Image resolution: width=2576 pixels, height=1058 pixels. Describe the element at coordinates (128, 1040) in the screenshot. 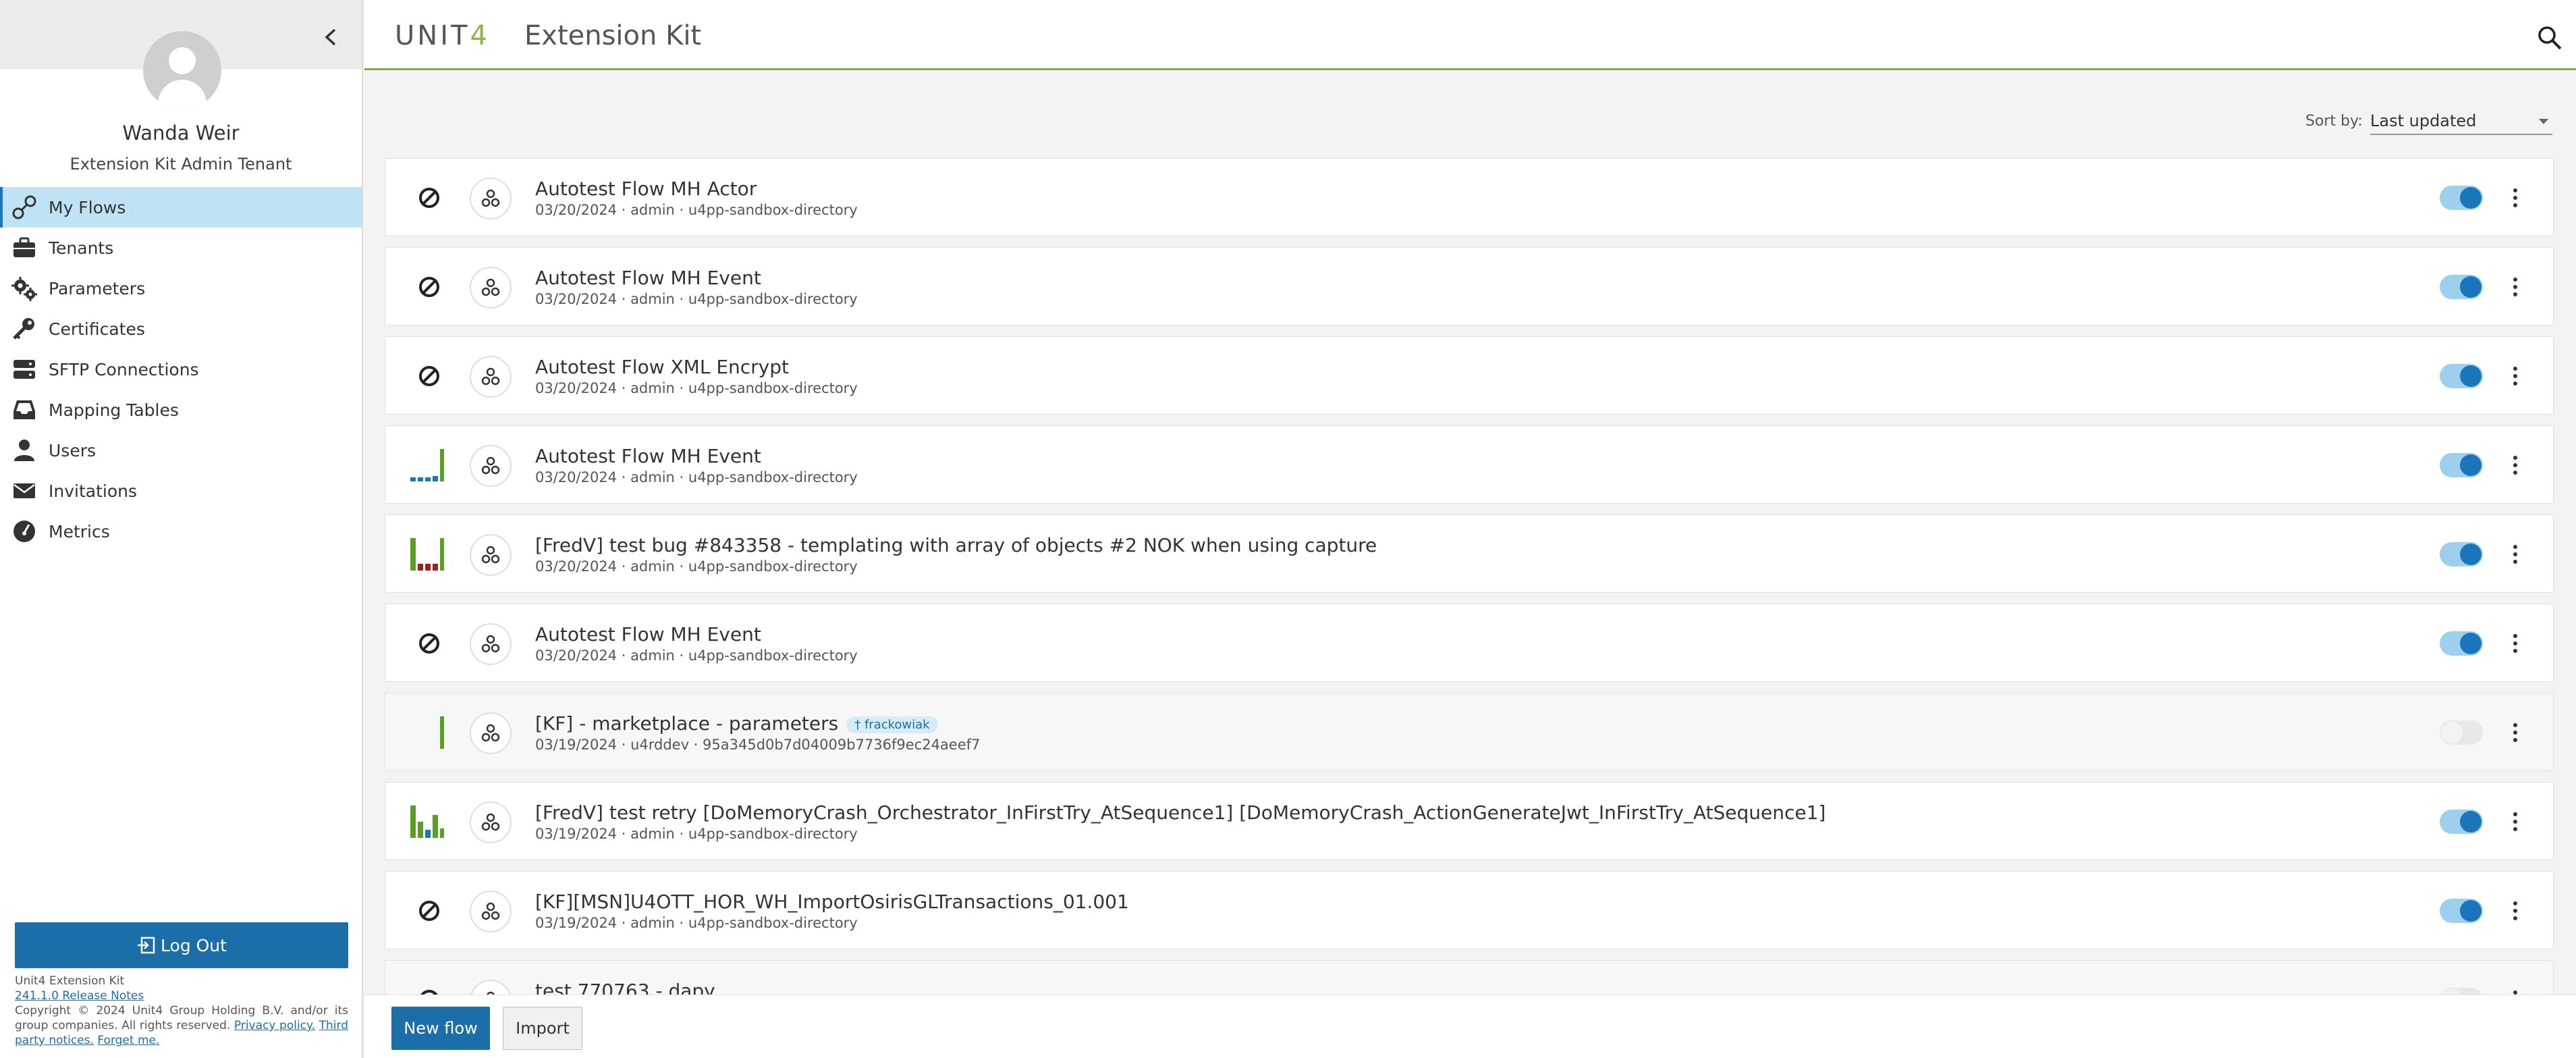

I see `forget-me-link: Forget me.` at that location.